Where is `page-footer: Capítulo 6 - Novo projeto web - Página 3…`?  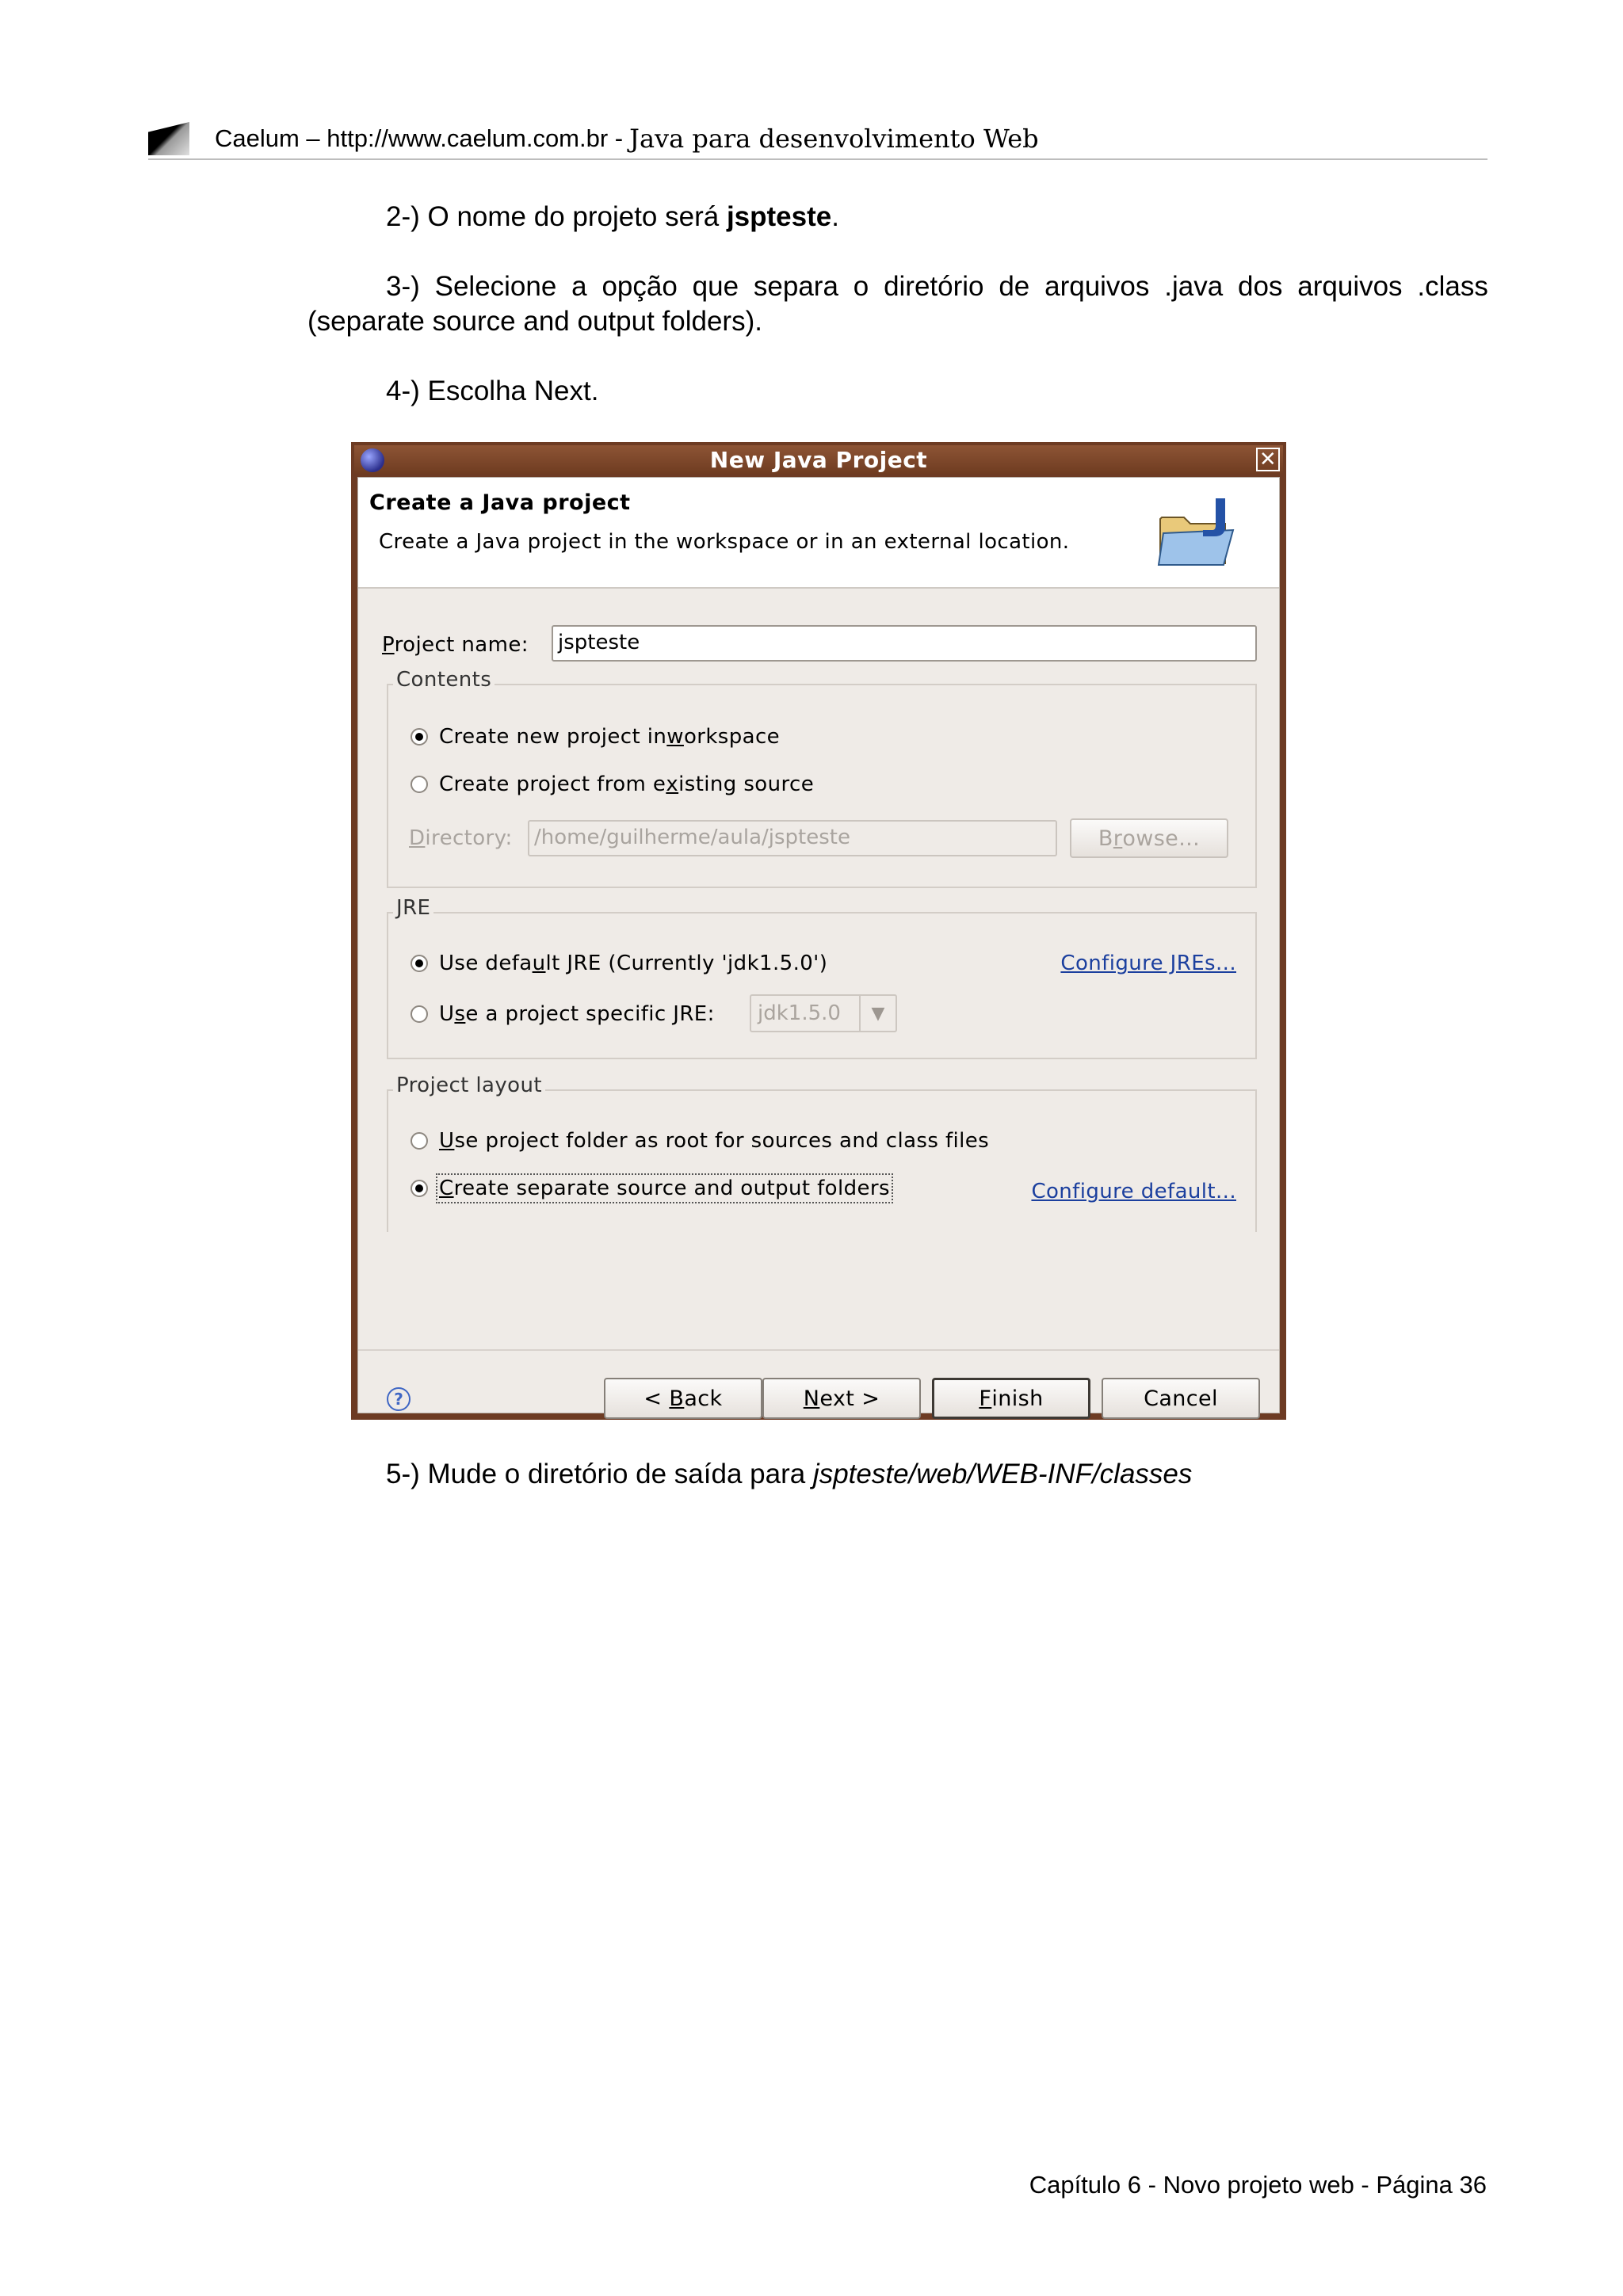
page-footer: Capítulo 6 - Novo projeto web - Página 3… is located at coordinates (1258, 2185).